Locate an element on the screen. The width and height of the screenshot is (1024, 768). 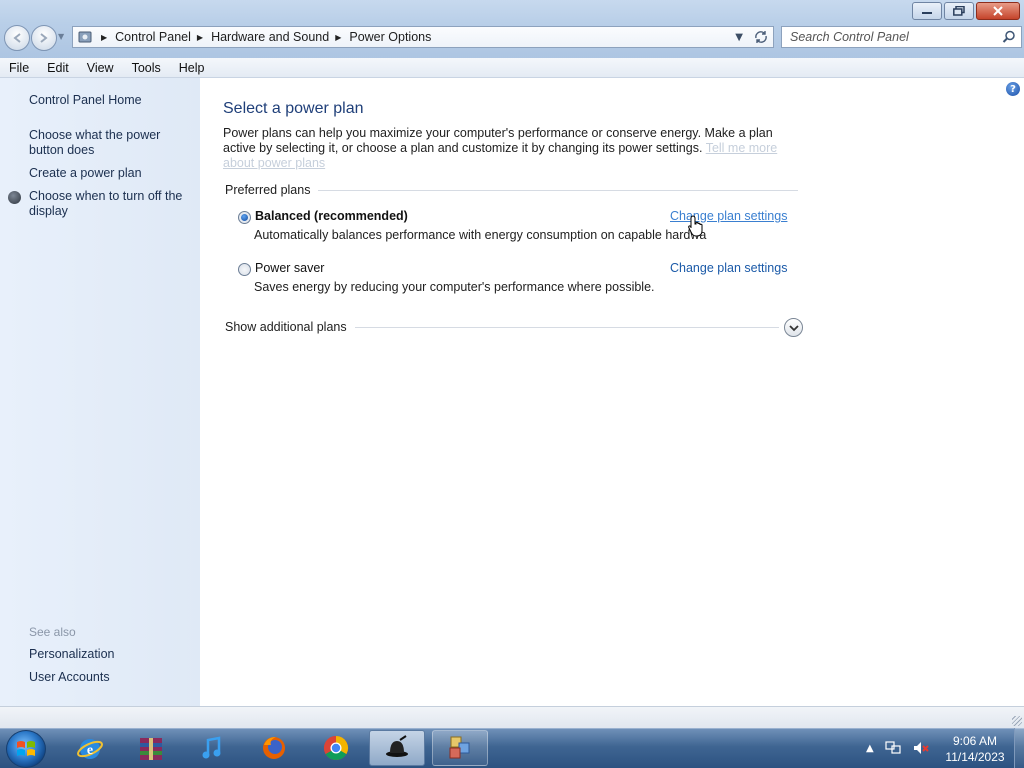
taskbar-bowler-app is located at coordinates (397, 748).